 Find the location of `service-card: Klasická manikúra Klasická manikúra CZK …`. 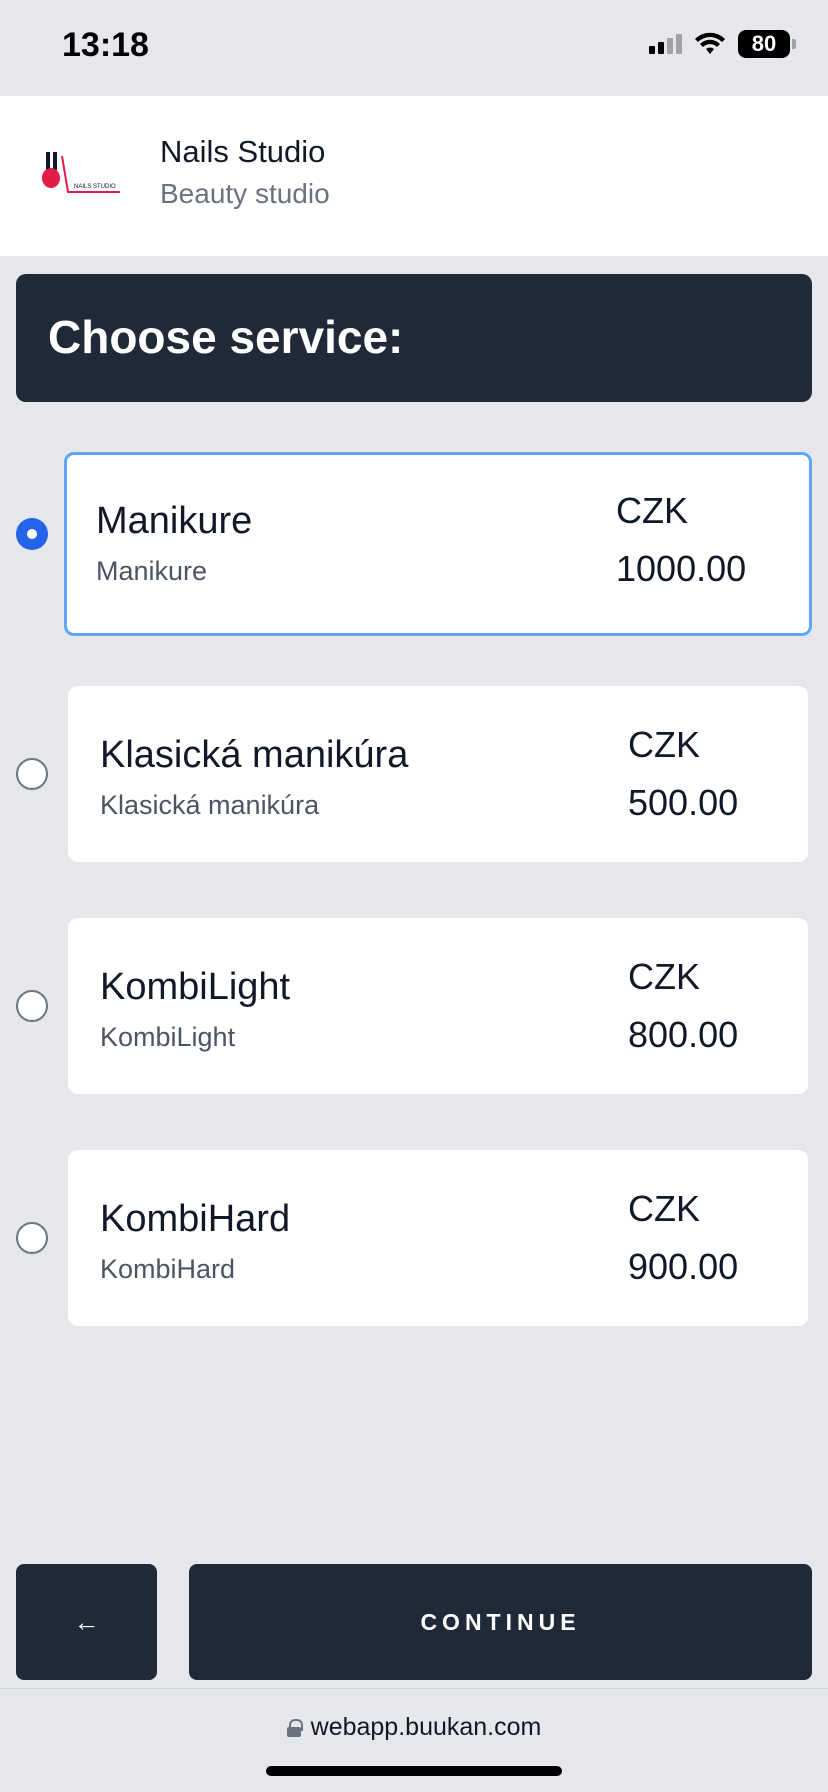

service-card: Klasická manikúra Klasická manikúra CZK … is located at coordinates (438, 774).